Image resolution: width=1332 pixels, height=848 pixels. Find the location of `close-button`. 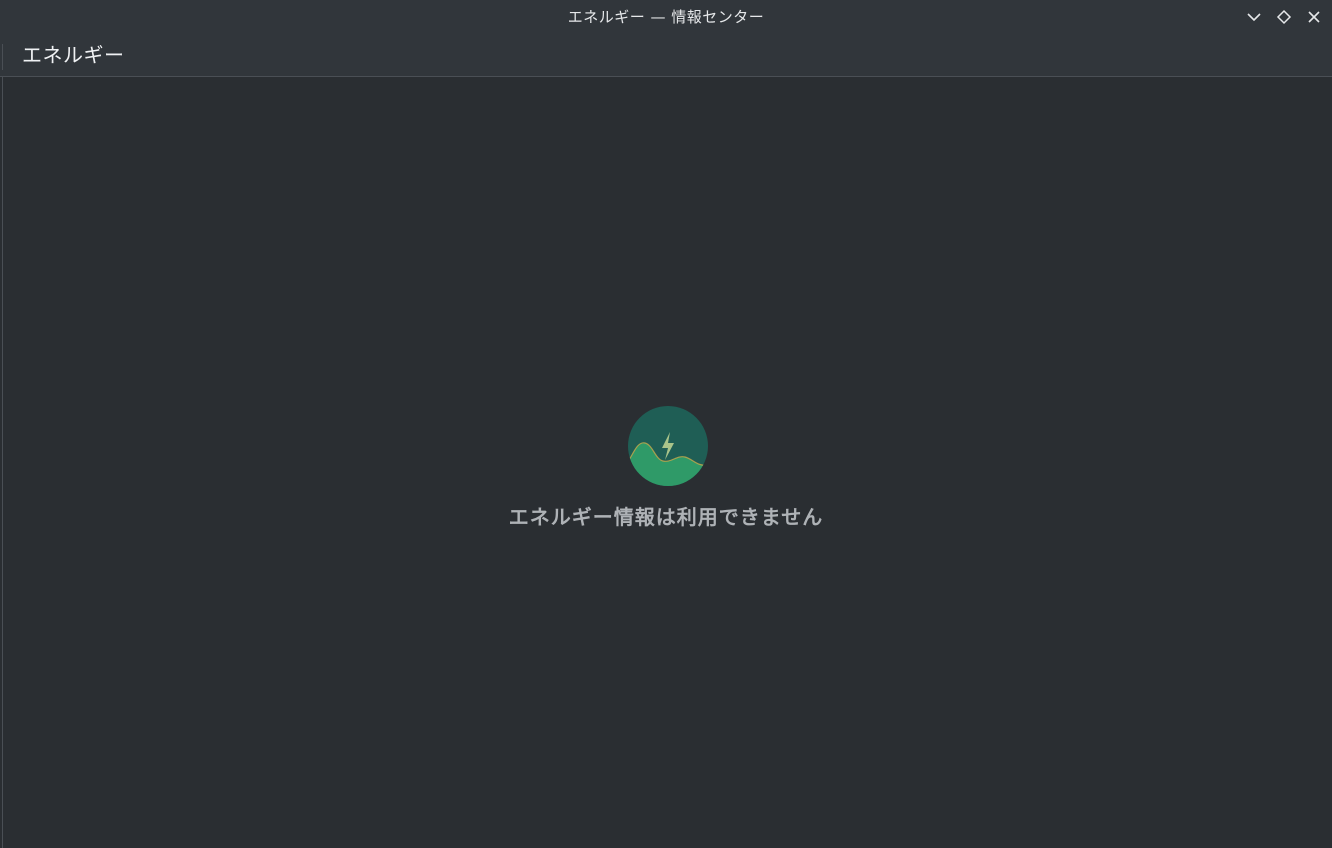

close-button is located at coordinates (1314, 17).